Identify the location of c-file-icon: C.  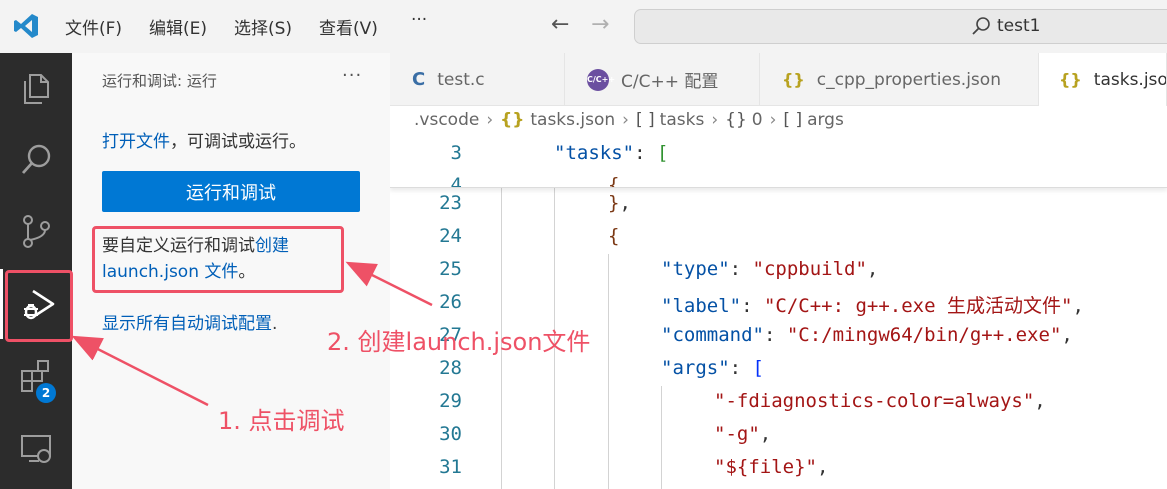
(419, 79).